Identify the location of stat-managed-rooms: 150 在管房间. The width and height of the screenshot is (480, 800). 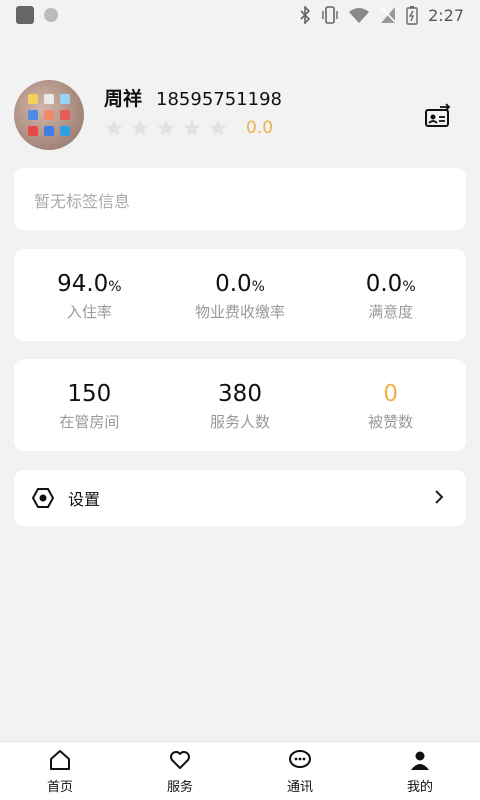
(89, 405).